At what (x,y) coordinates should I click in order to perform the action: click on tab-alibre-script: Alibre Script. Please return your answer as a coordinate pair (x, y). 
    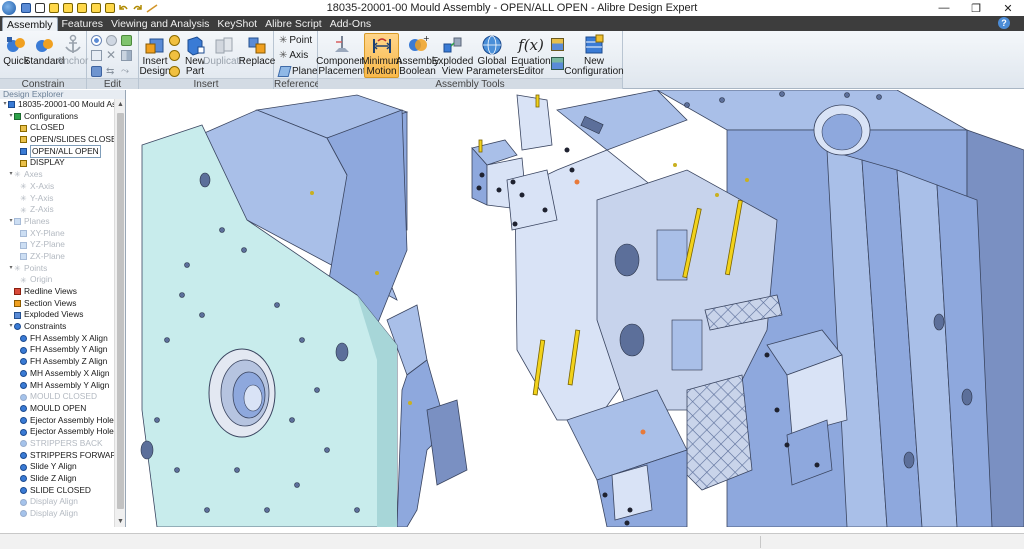
    Looking at the image, I should click on (293, 24).